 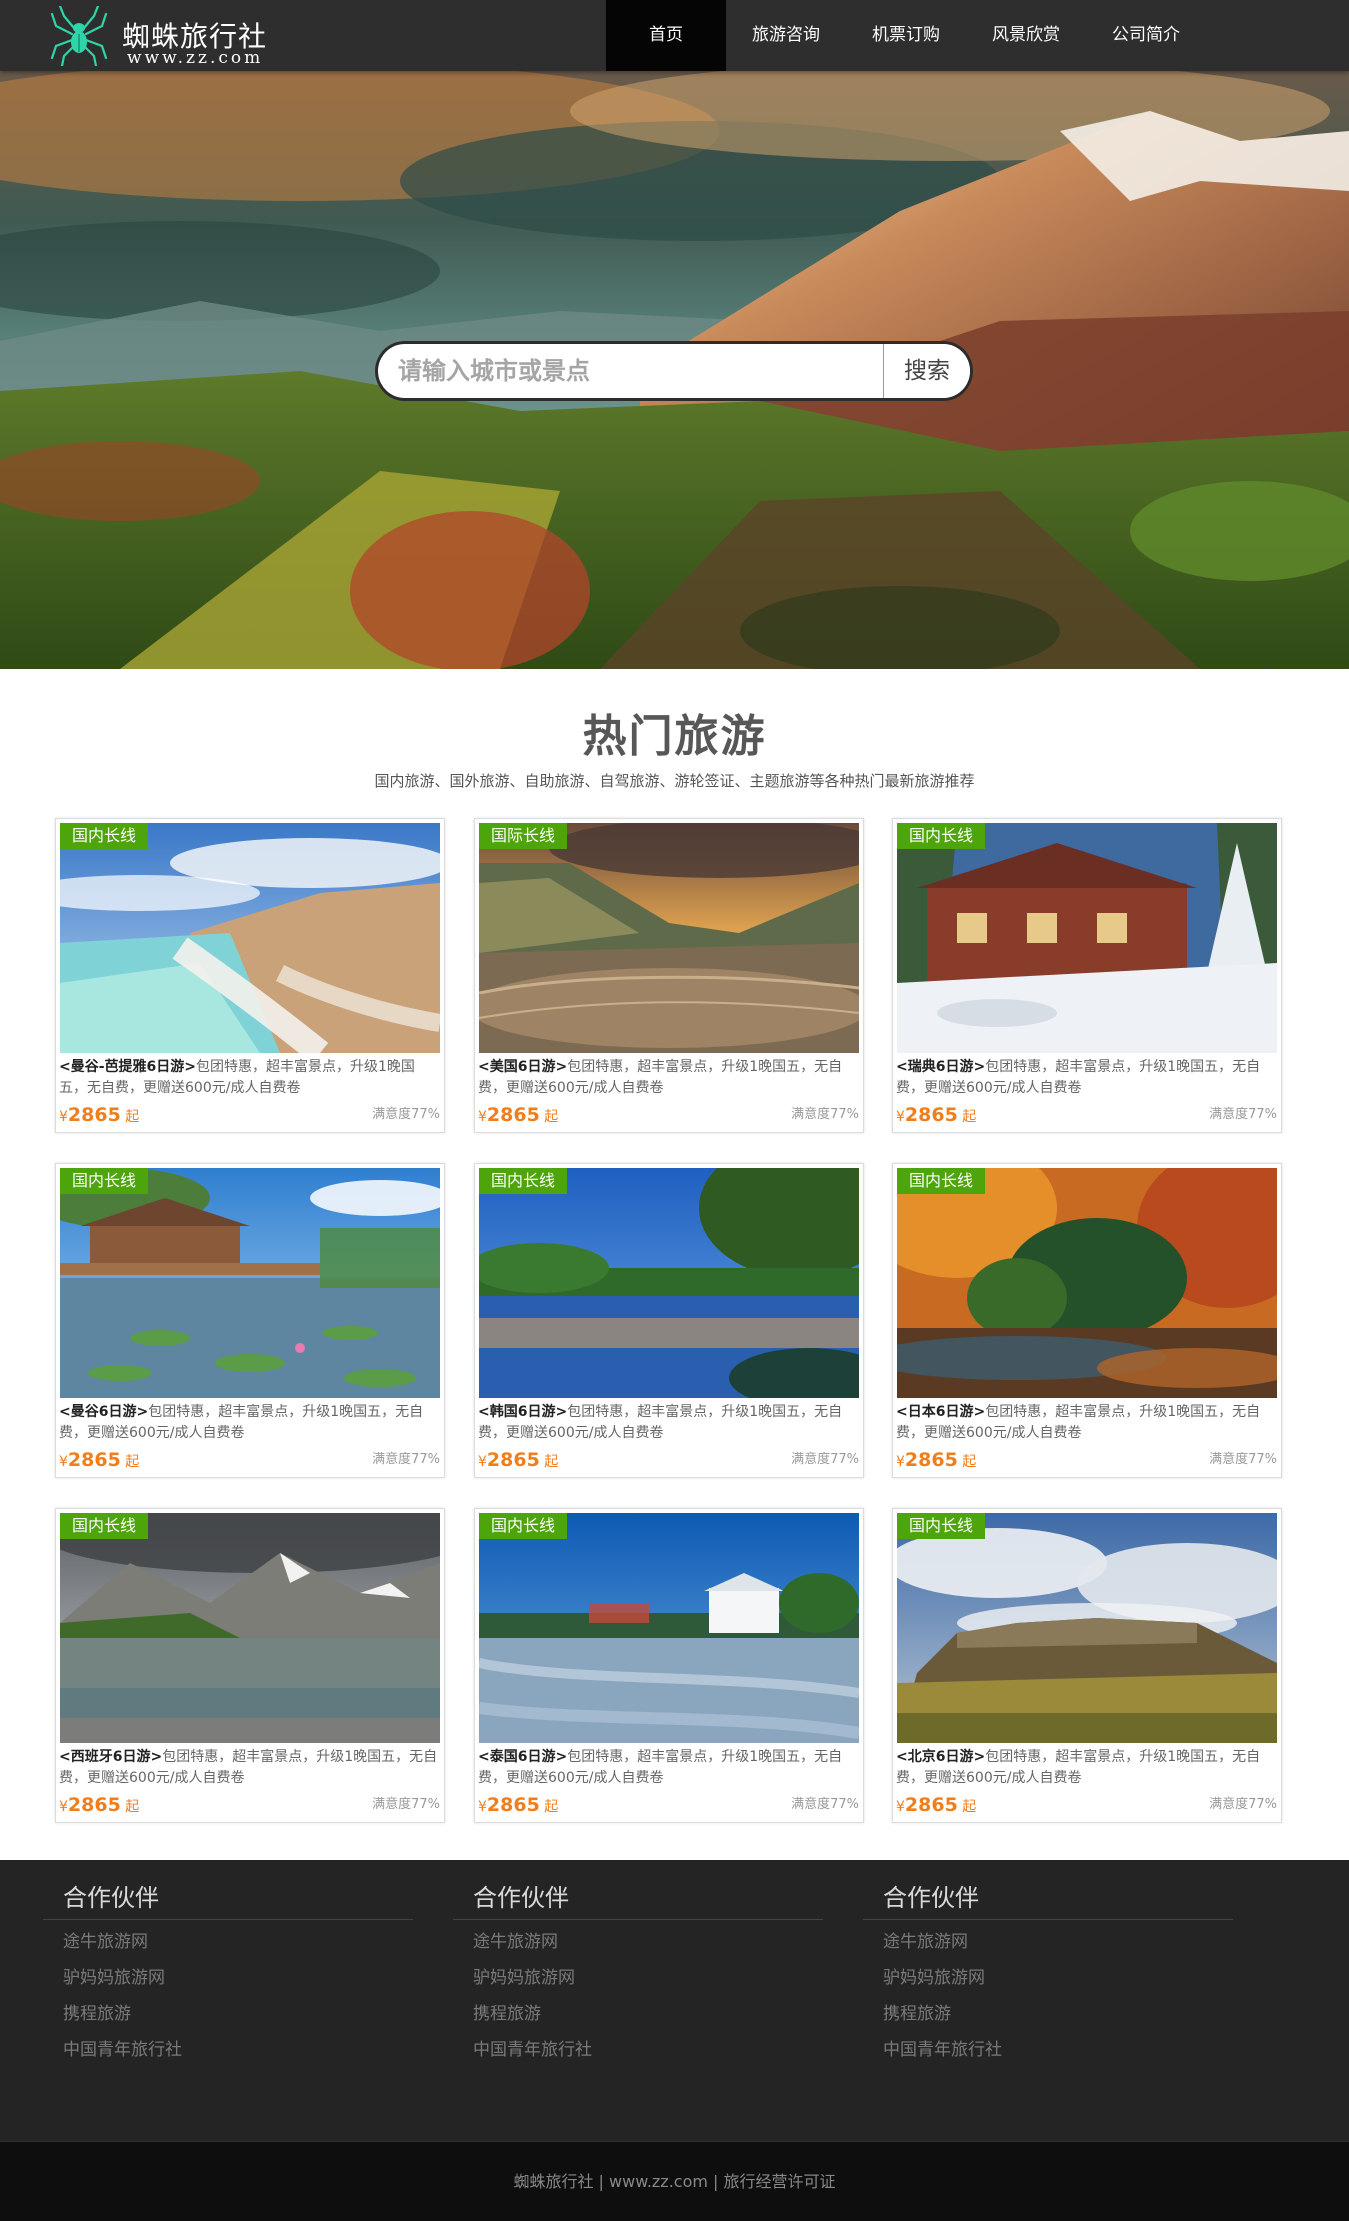 What do you see at coordinates (638, 1901) in the screenshot?
I see `footer-column-title: 合作伙伴` at bounding box center [638, 1901].